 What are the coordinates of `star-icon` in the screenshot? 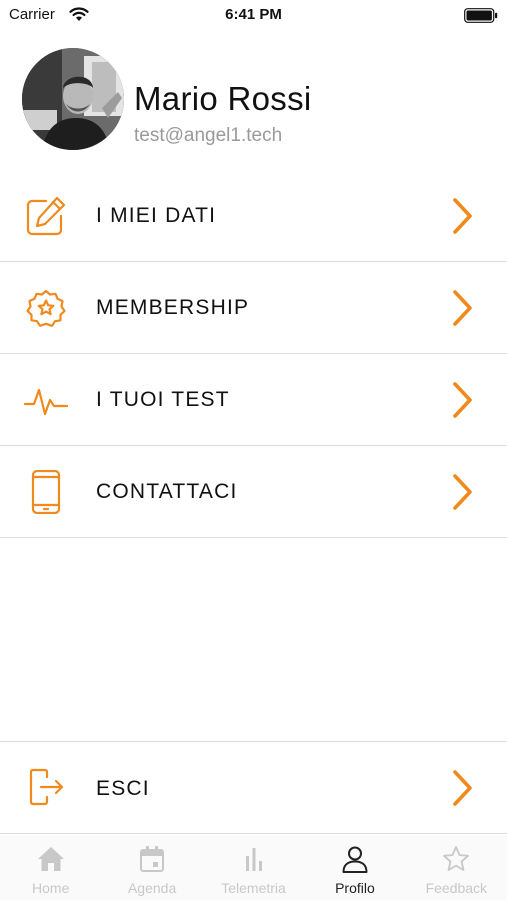 It's located at (456, 858).